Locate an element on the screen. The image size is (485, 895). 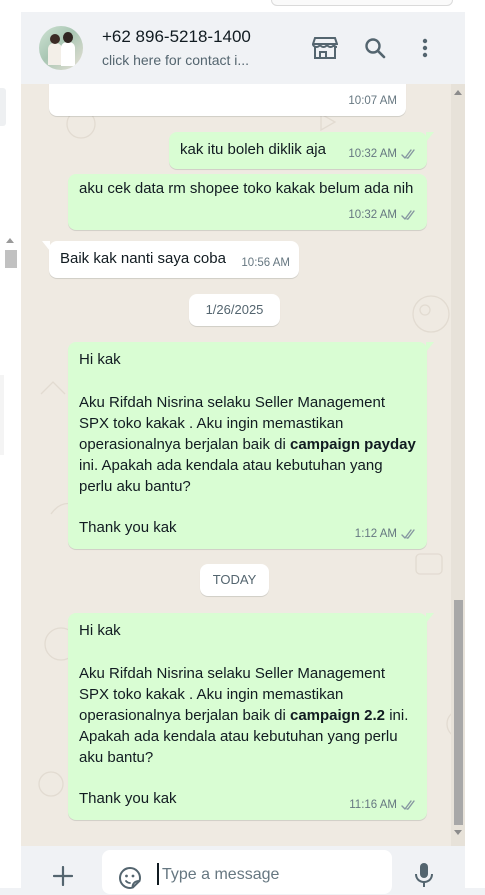
outgoing-message: kak itu boleh diklik aja 10:32 AM is located at coordinates (301, 150).